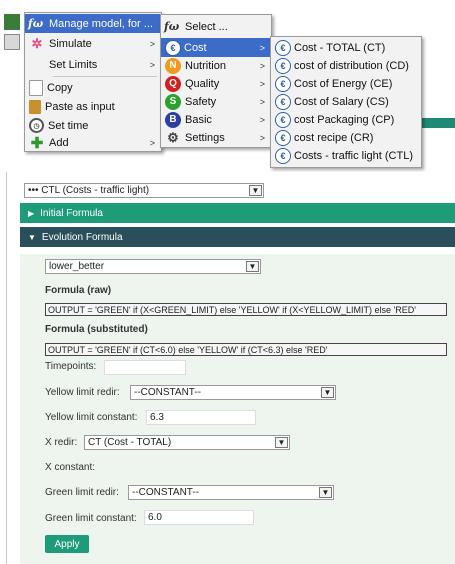 The width and height of the screenshot is (455, 564). What do you see at coordinates (67, 544) in the screenshot?
I see `apply-button: Apply` at bounding box center [67, 544].